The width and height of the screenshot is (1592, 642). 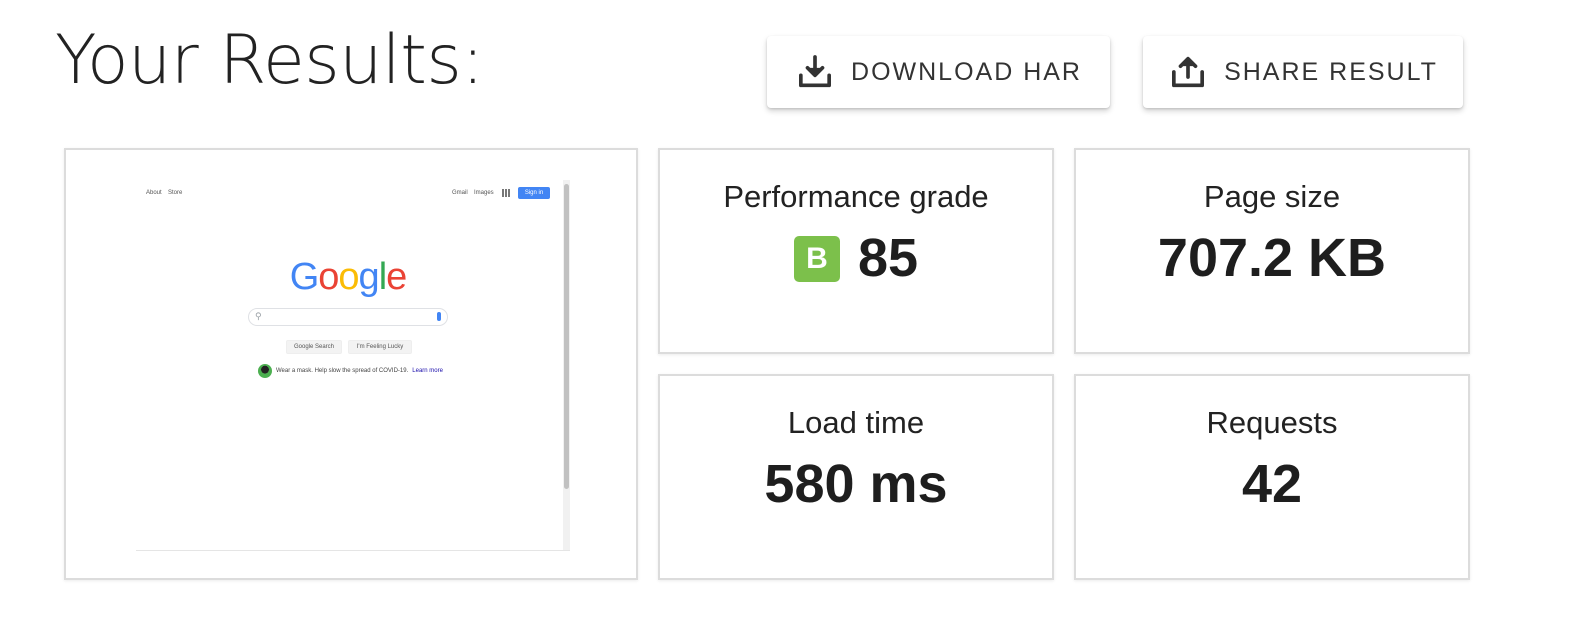 What do you see at coordinates (1272, 258) in the screenshot?
I see `page-size-value: 707.2 KB` at bounding box center [1272, 258].